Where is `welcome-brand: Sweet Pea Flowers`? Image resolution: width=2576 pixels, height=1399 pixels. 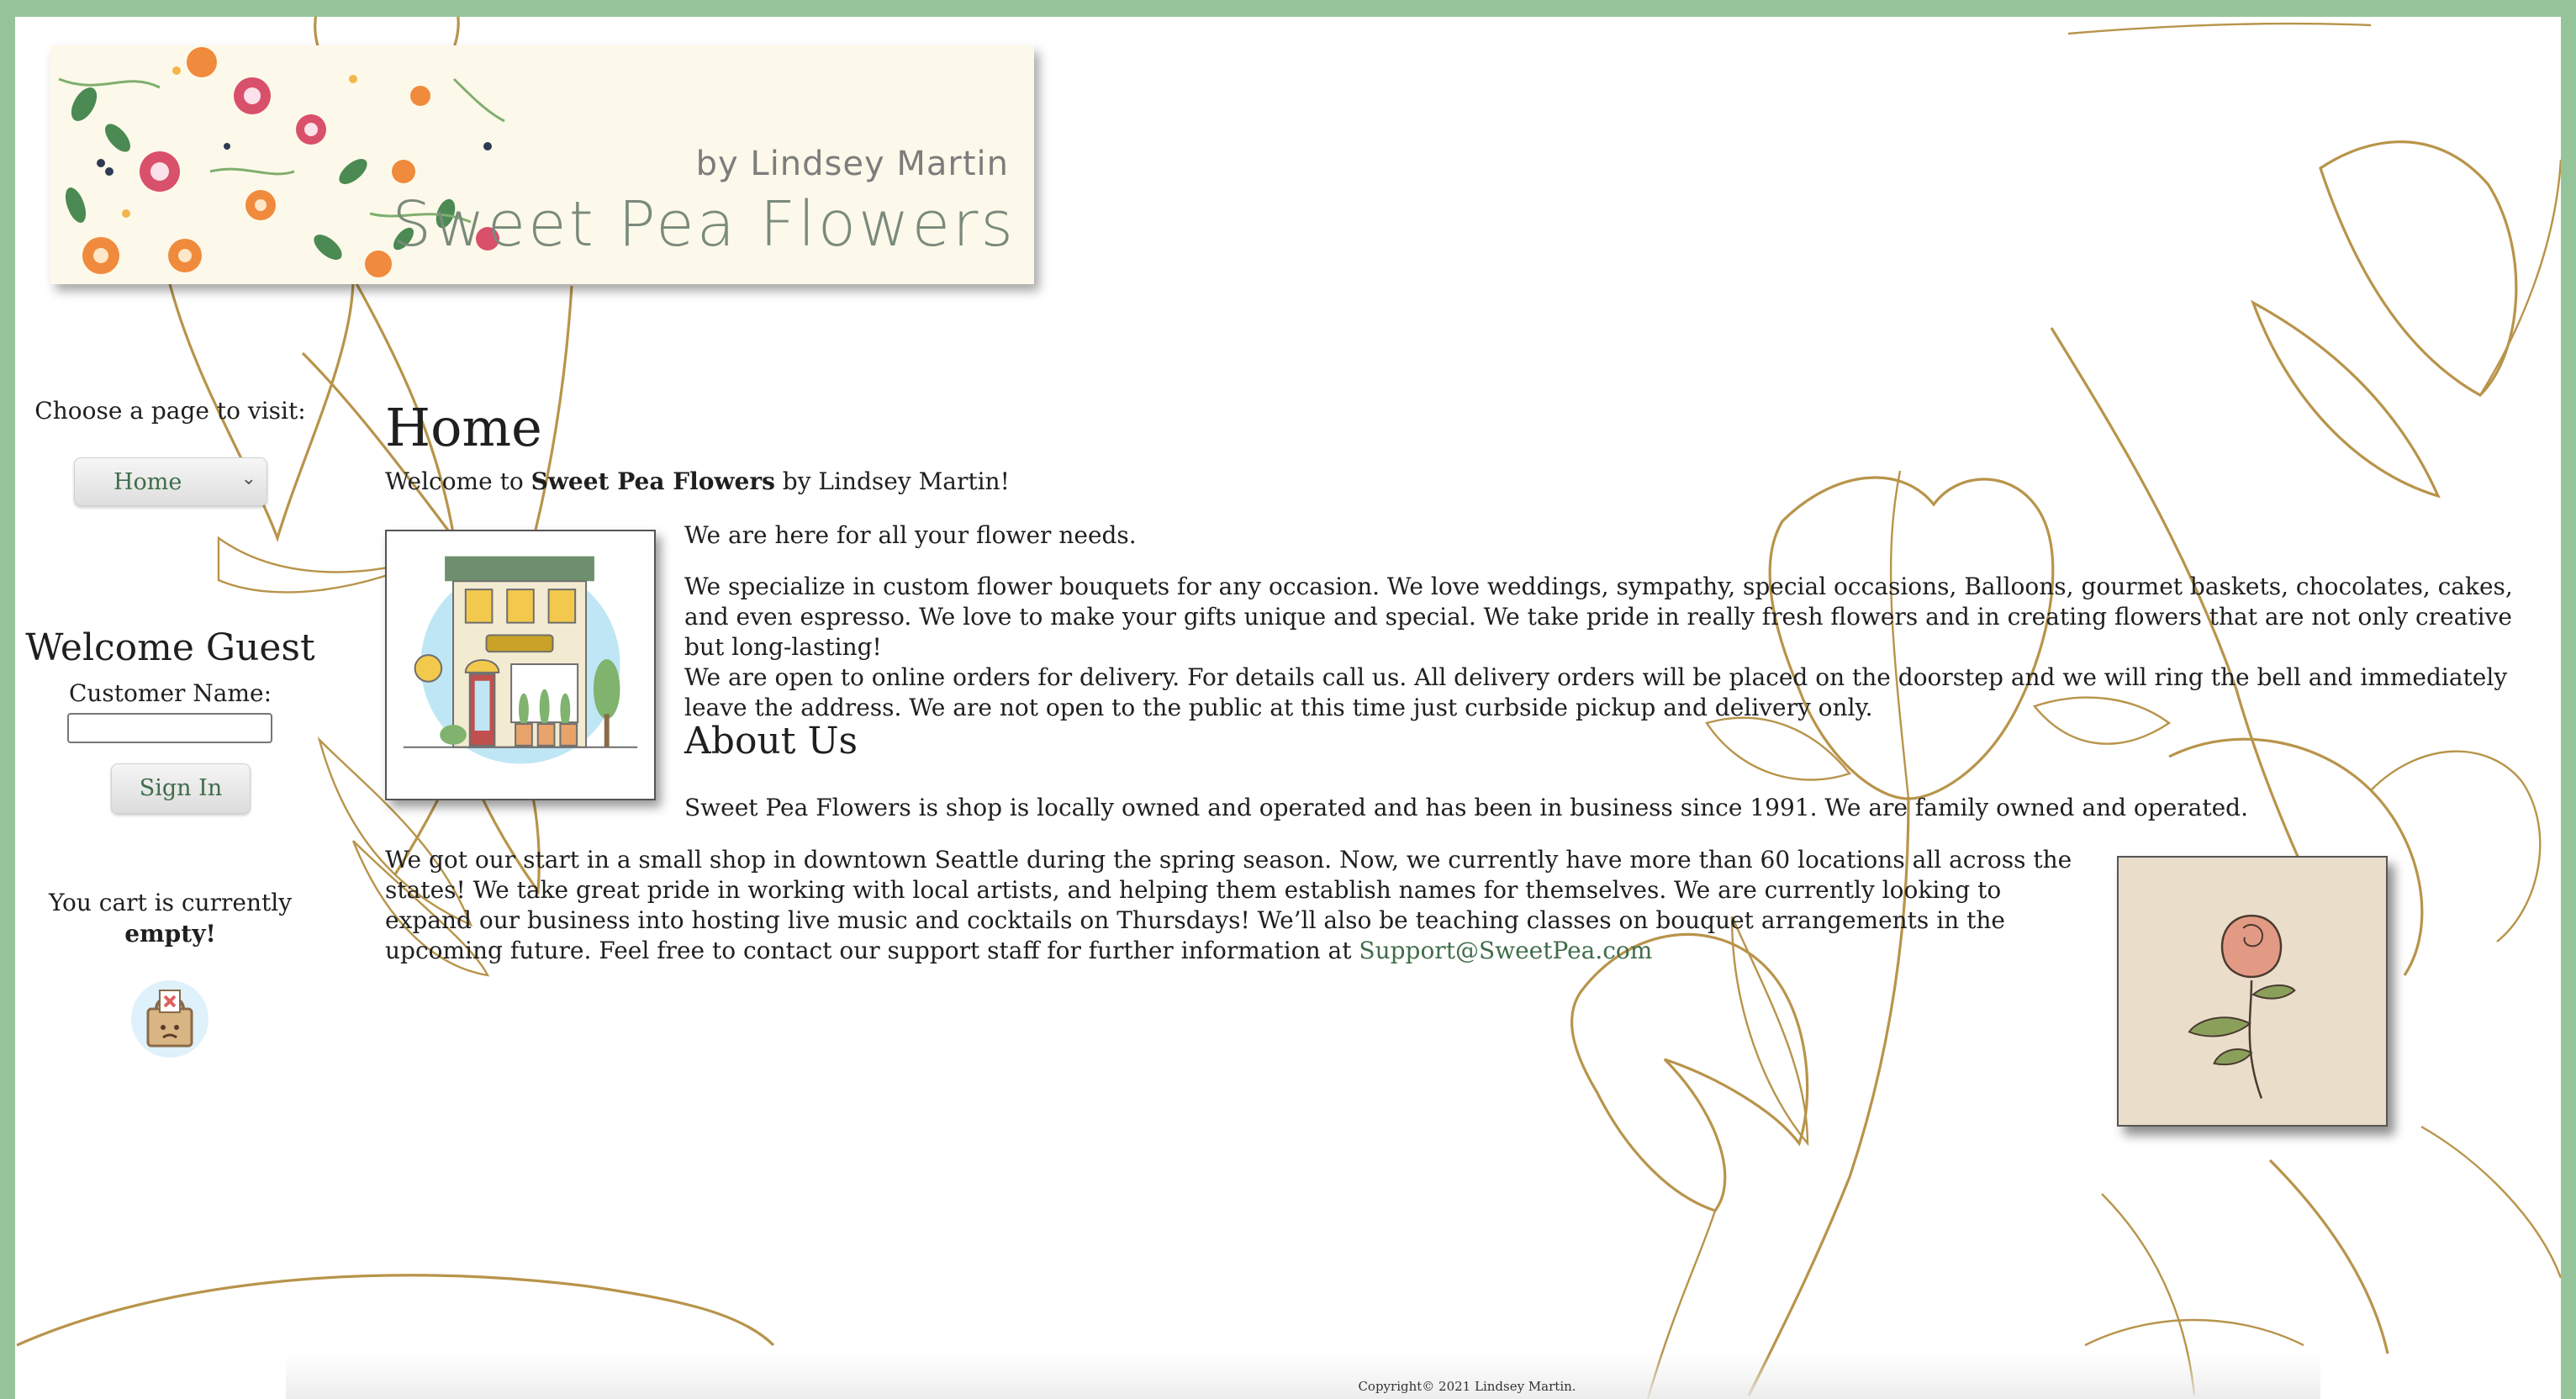
welcome-brand: Sweet Pea Flowers is located at coordinates (653, 481).